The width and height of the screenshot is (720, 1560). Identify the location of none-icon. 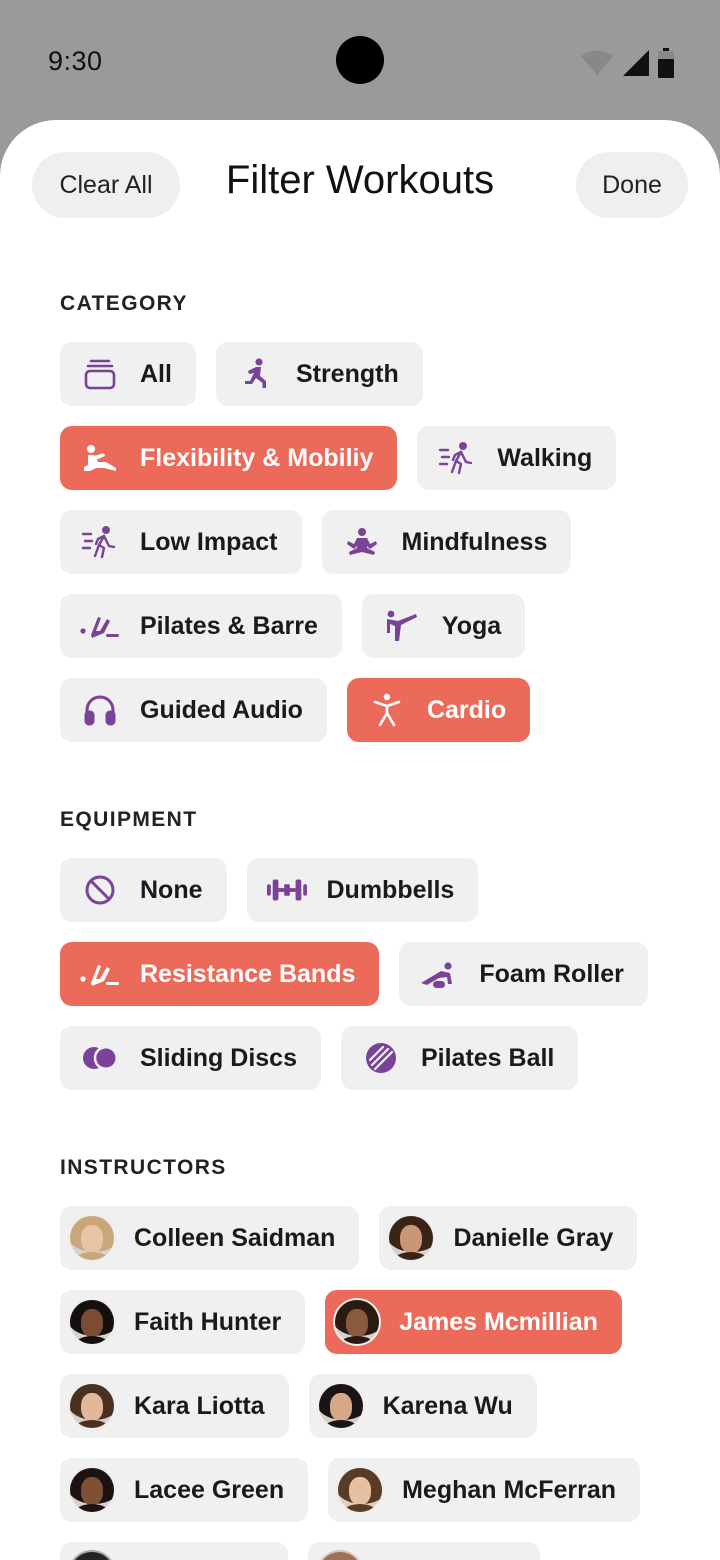
(100, 890).